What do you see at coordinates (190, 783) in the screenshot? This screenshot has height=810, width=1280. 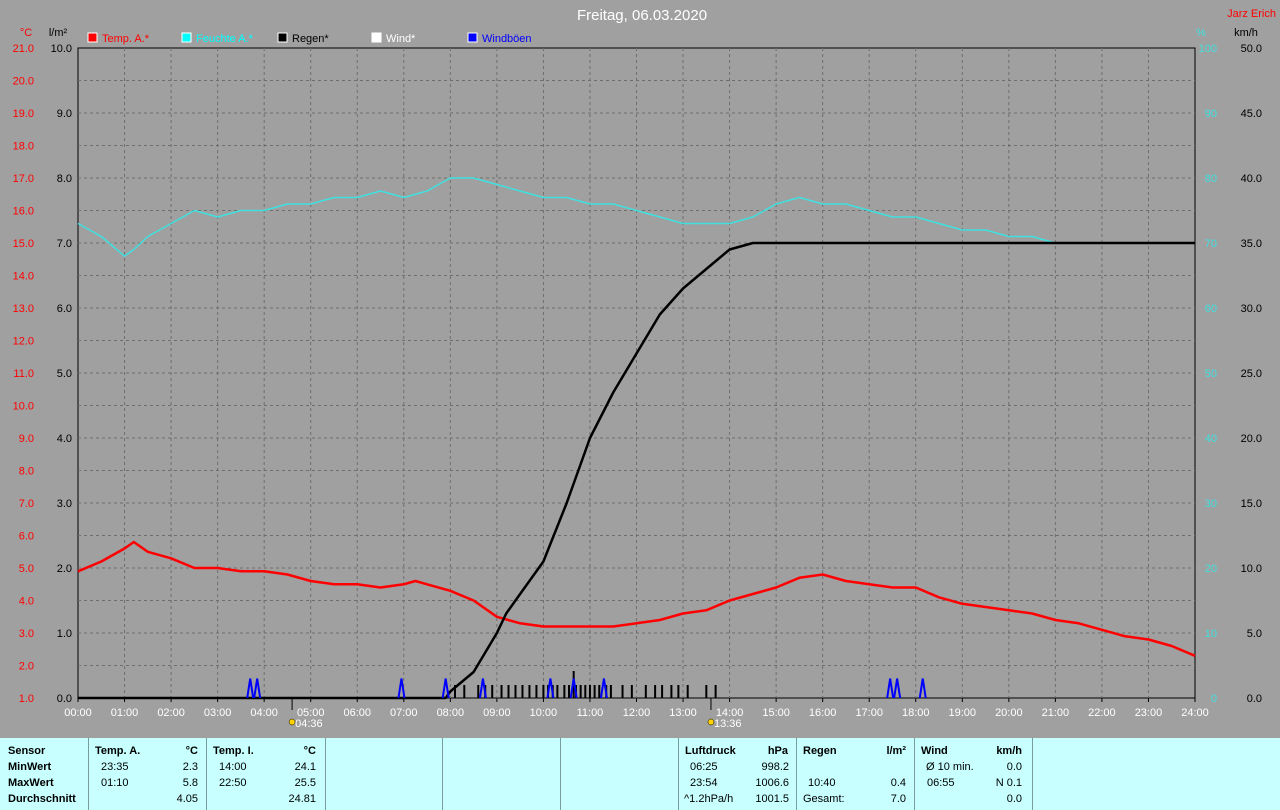 I see `temp-a-max-value: 5.8` at bounding box center [190, 783].